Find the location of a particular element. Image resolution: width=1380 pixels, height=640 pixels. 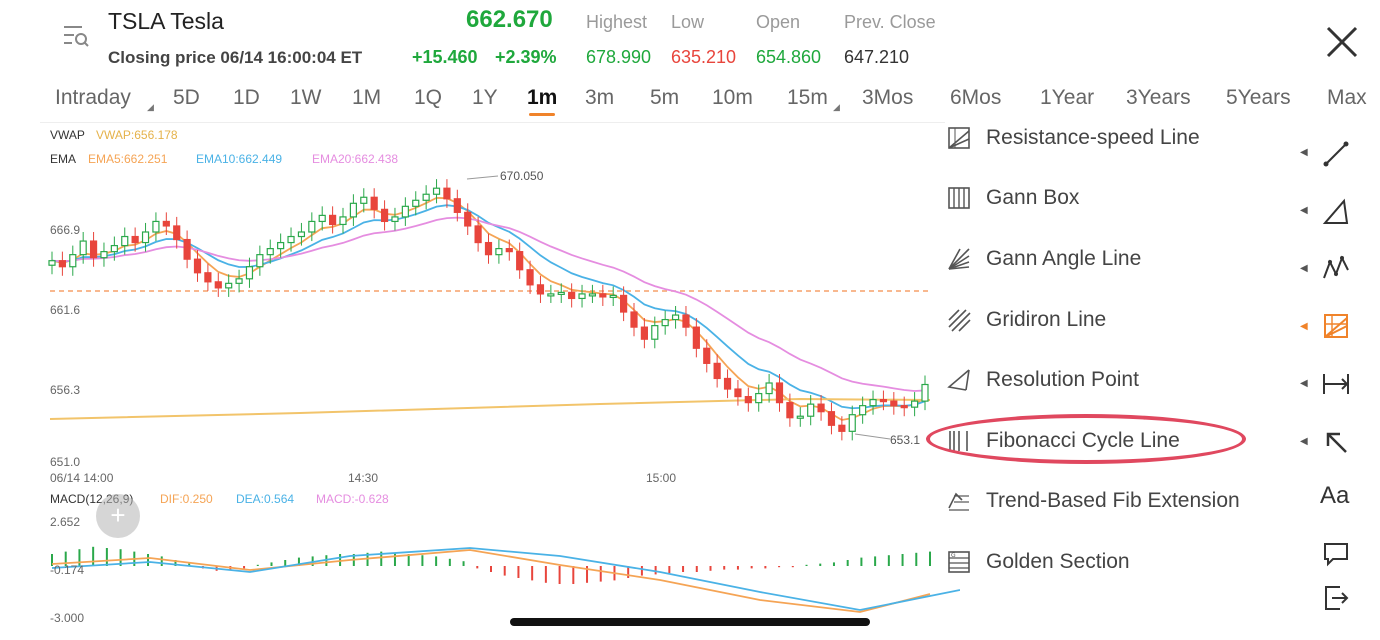

exit-tool-icon is located at coordinates (1336, 598).